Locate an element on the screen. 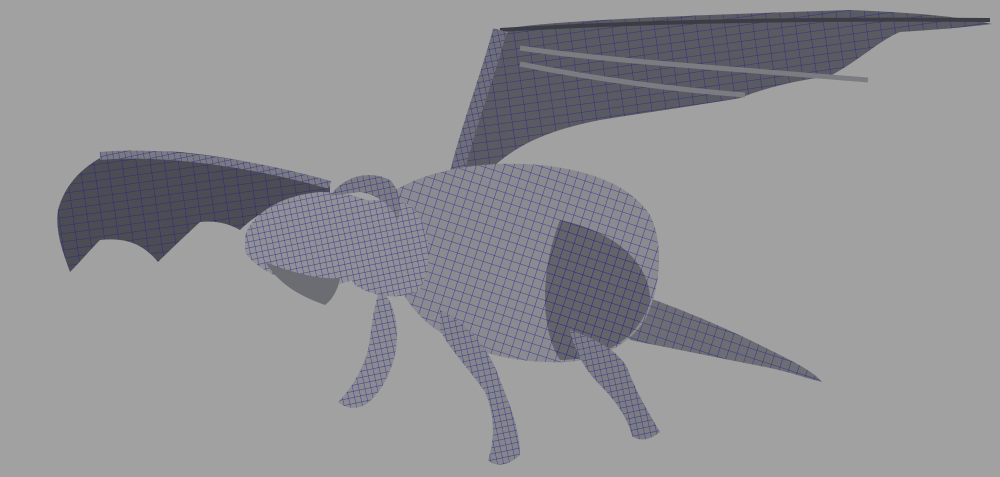 The width and height of the screenshot is (1000, 477). front-left-leg is located at coordinates (367, 349).